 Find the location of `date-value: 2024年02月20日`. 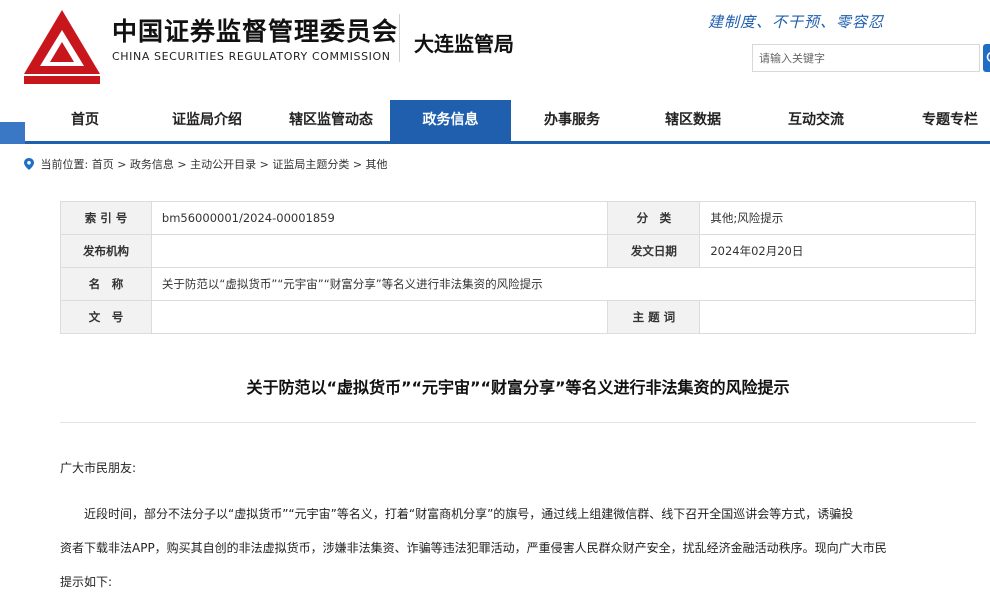

date-value: 2024年02月20日 is located at coordinates (838, 251).